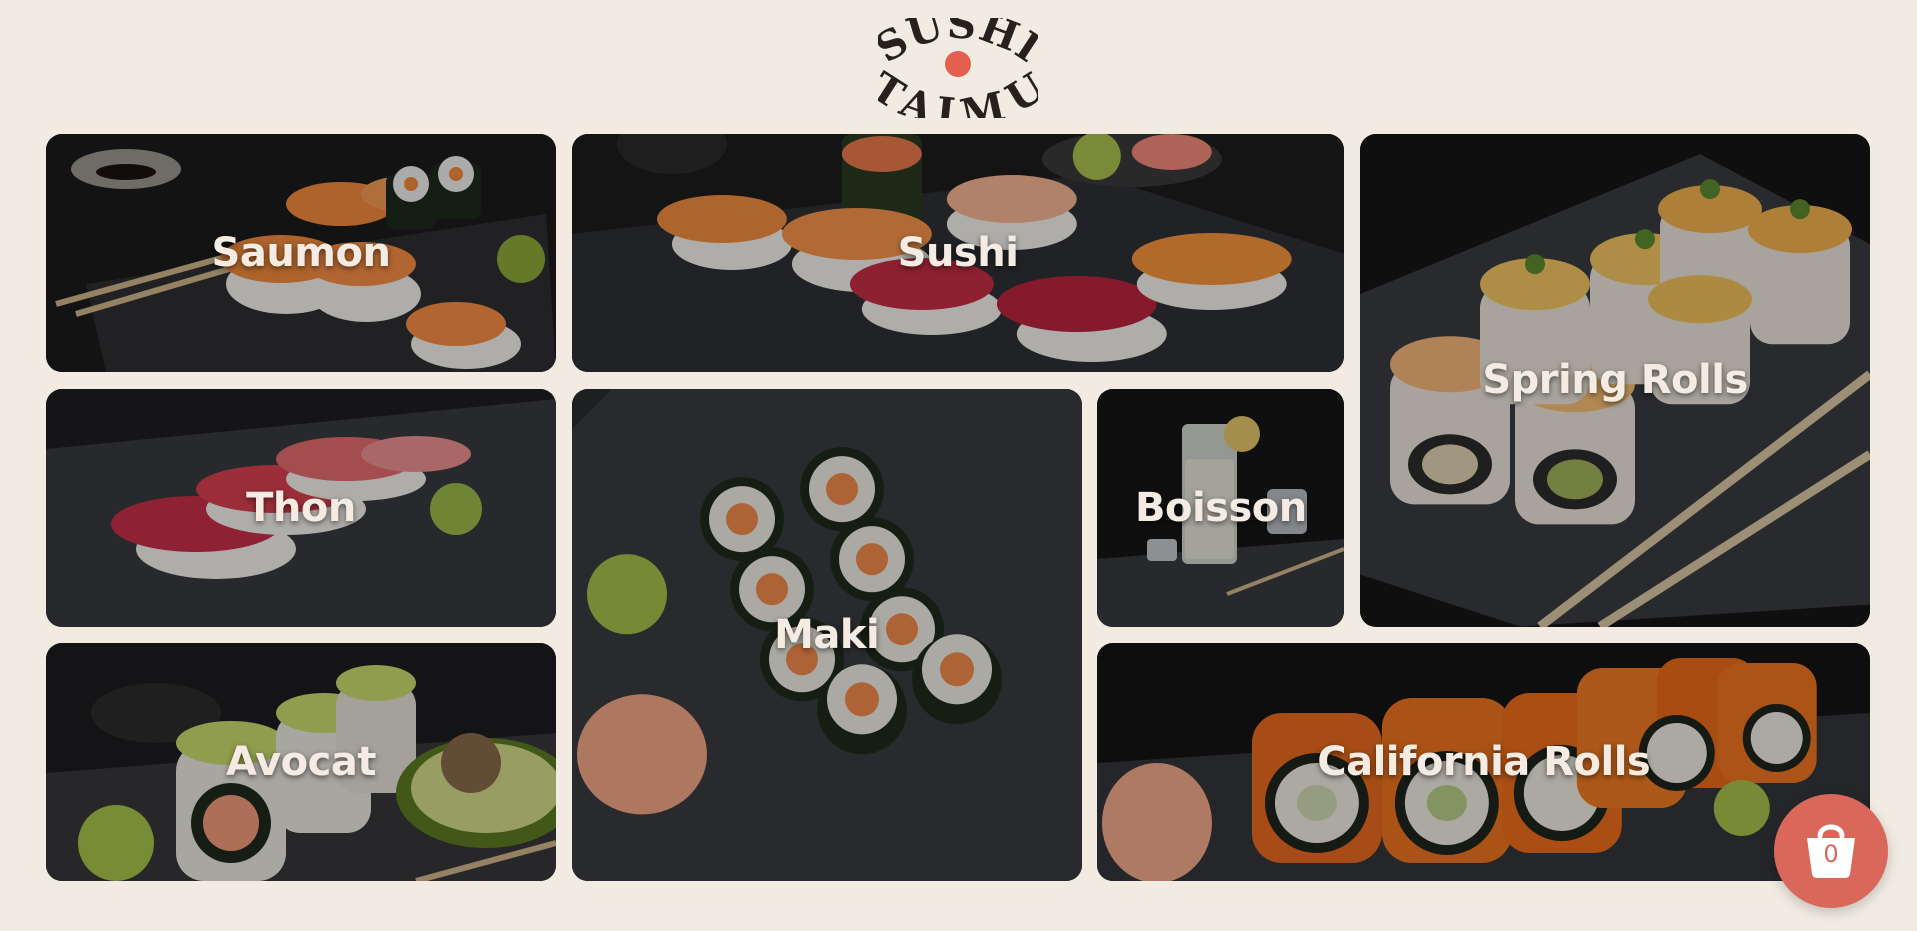 The width and height of the screenshot is (1917, 931). I want to click on brand-logo: SUSHI TAIMU, so click(957, 70).